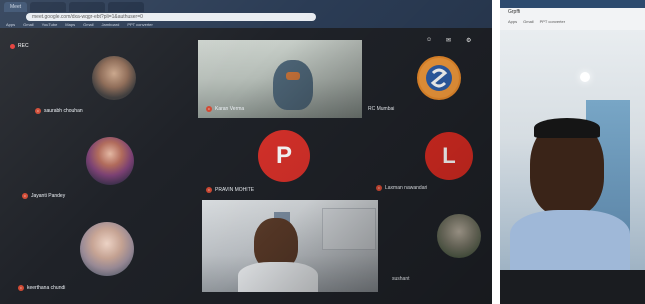 Image resolution: width=645 pixels, height=304 pixels. I want to click on participant-name: sushant, so click(401, 279).